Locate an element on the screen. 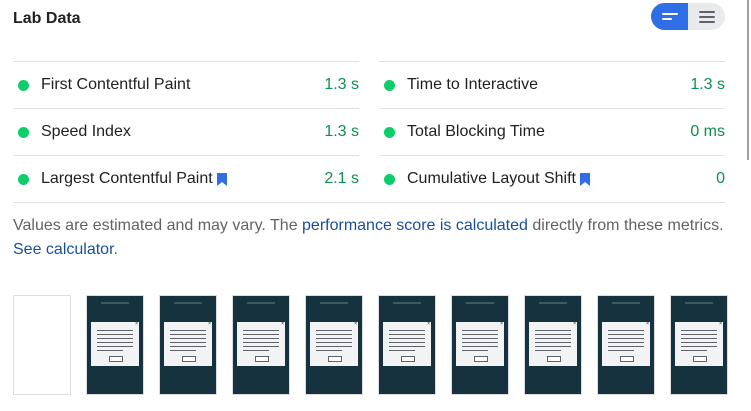 This screenshot has width=751, height=411. see-calculator-link: See calculator is located at coordinates (63, 249).